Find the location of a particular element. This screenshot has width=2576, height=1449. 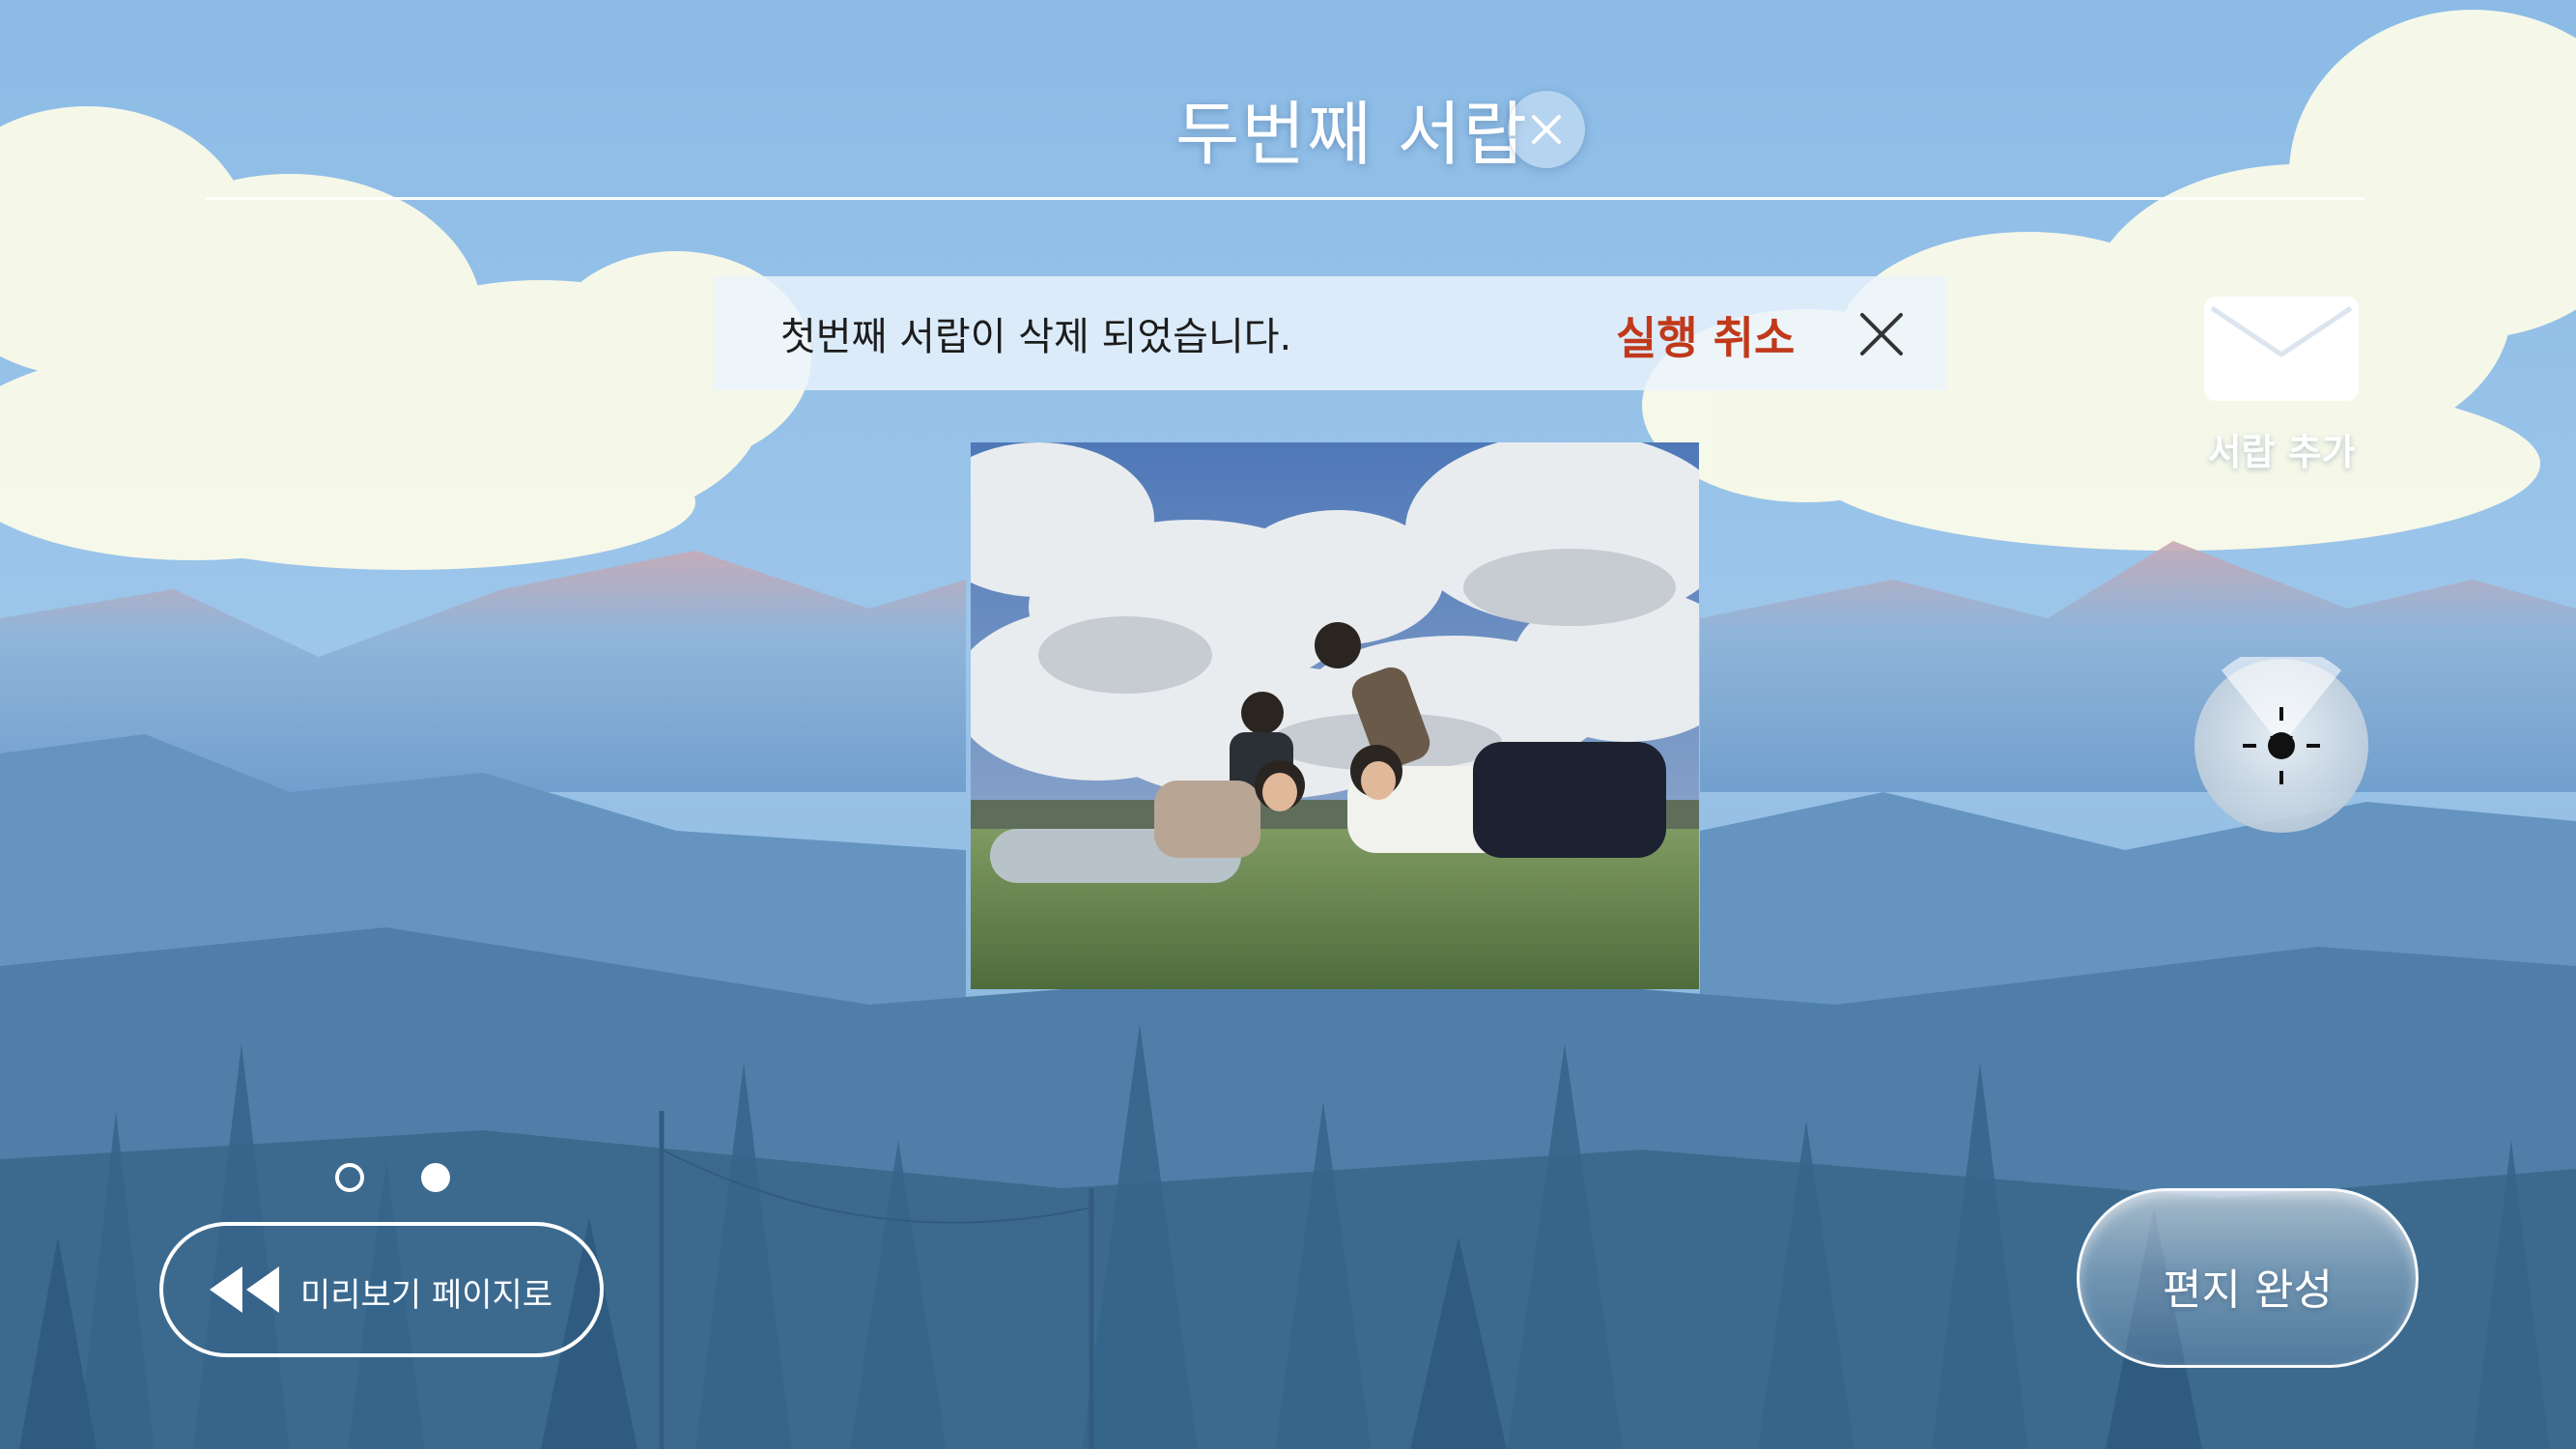

undo-button: 실행 취소 is located at coordinates (1705, 335).